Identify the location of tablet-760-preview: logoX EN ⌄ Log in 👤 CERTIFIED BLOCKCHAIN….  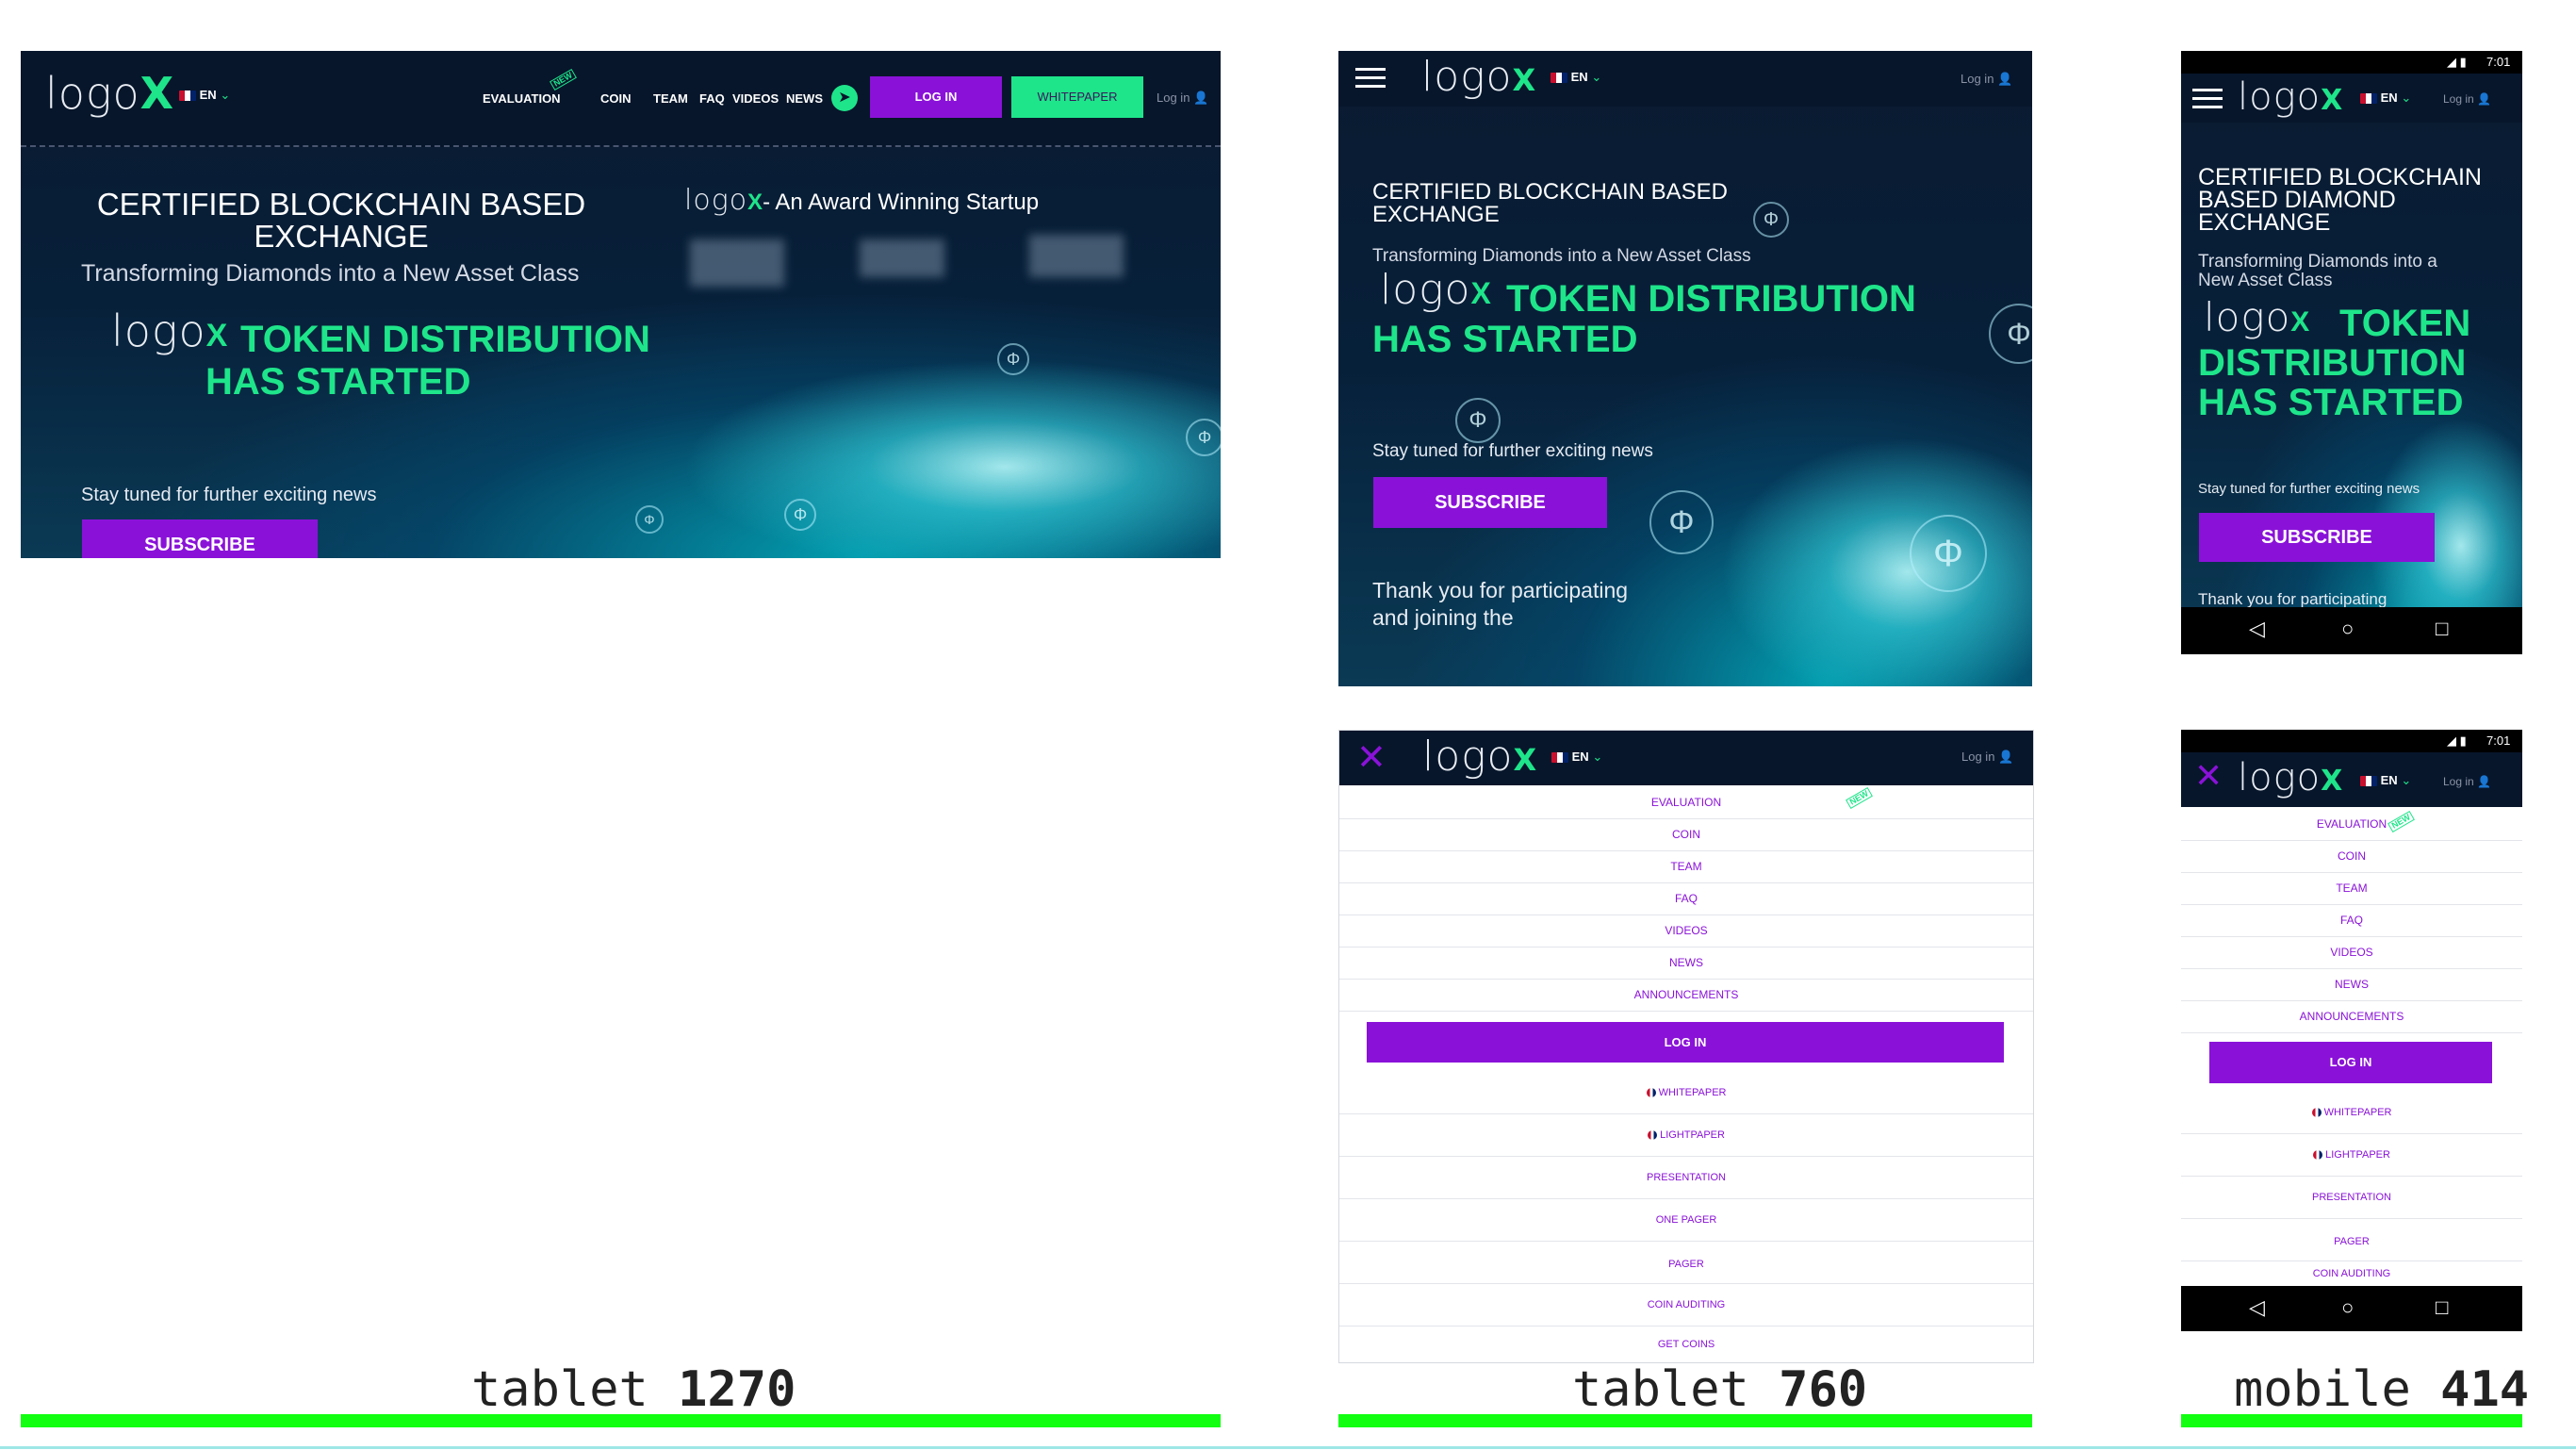
(1685, 368).